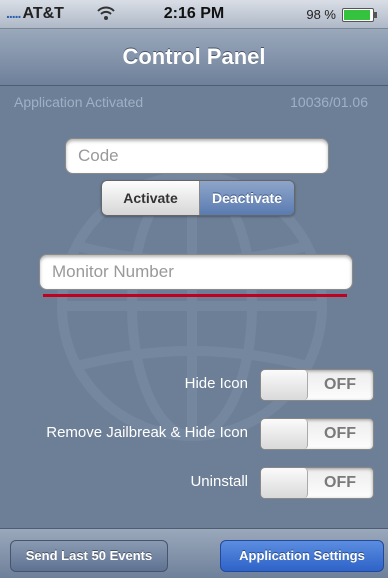 The height and width of the screenshot is (578, 388). What do you see at coordinates (194, 553) in the screenshot?
I see `bottom-toolbar: Send Last 50 Events Application Settings` at bounding box center [194, 553].